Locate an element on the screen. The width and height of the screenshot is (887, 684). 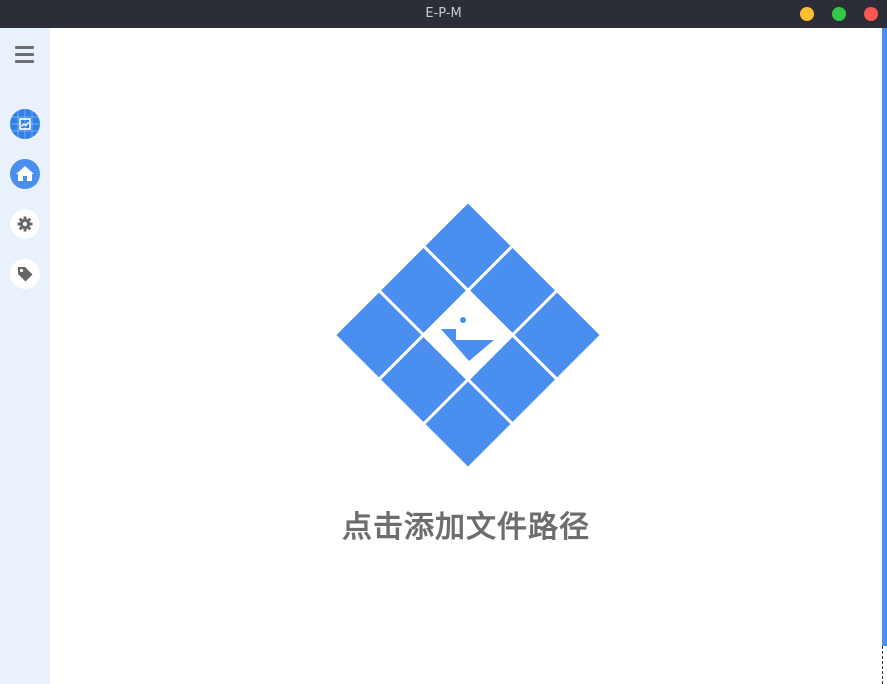
diamond-tile-logo-icon is located at coordinates (468, 335).